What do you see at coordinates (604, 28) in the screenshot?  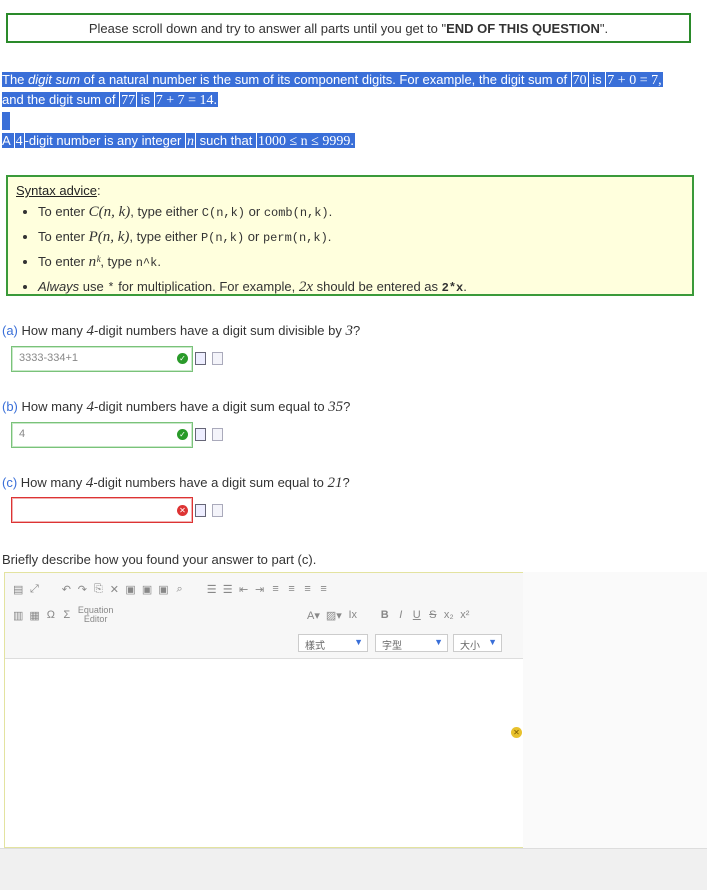 I see `notice-end: ".` at bounding box center [604, 28].